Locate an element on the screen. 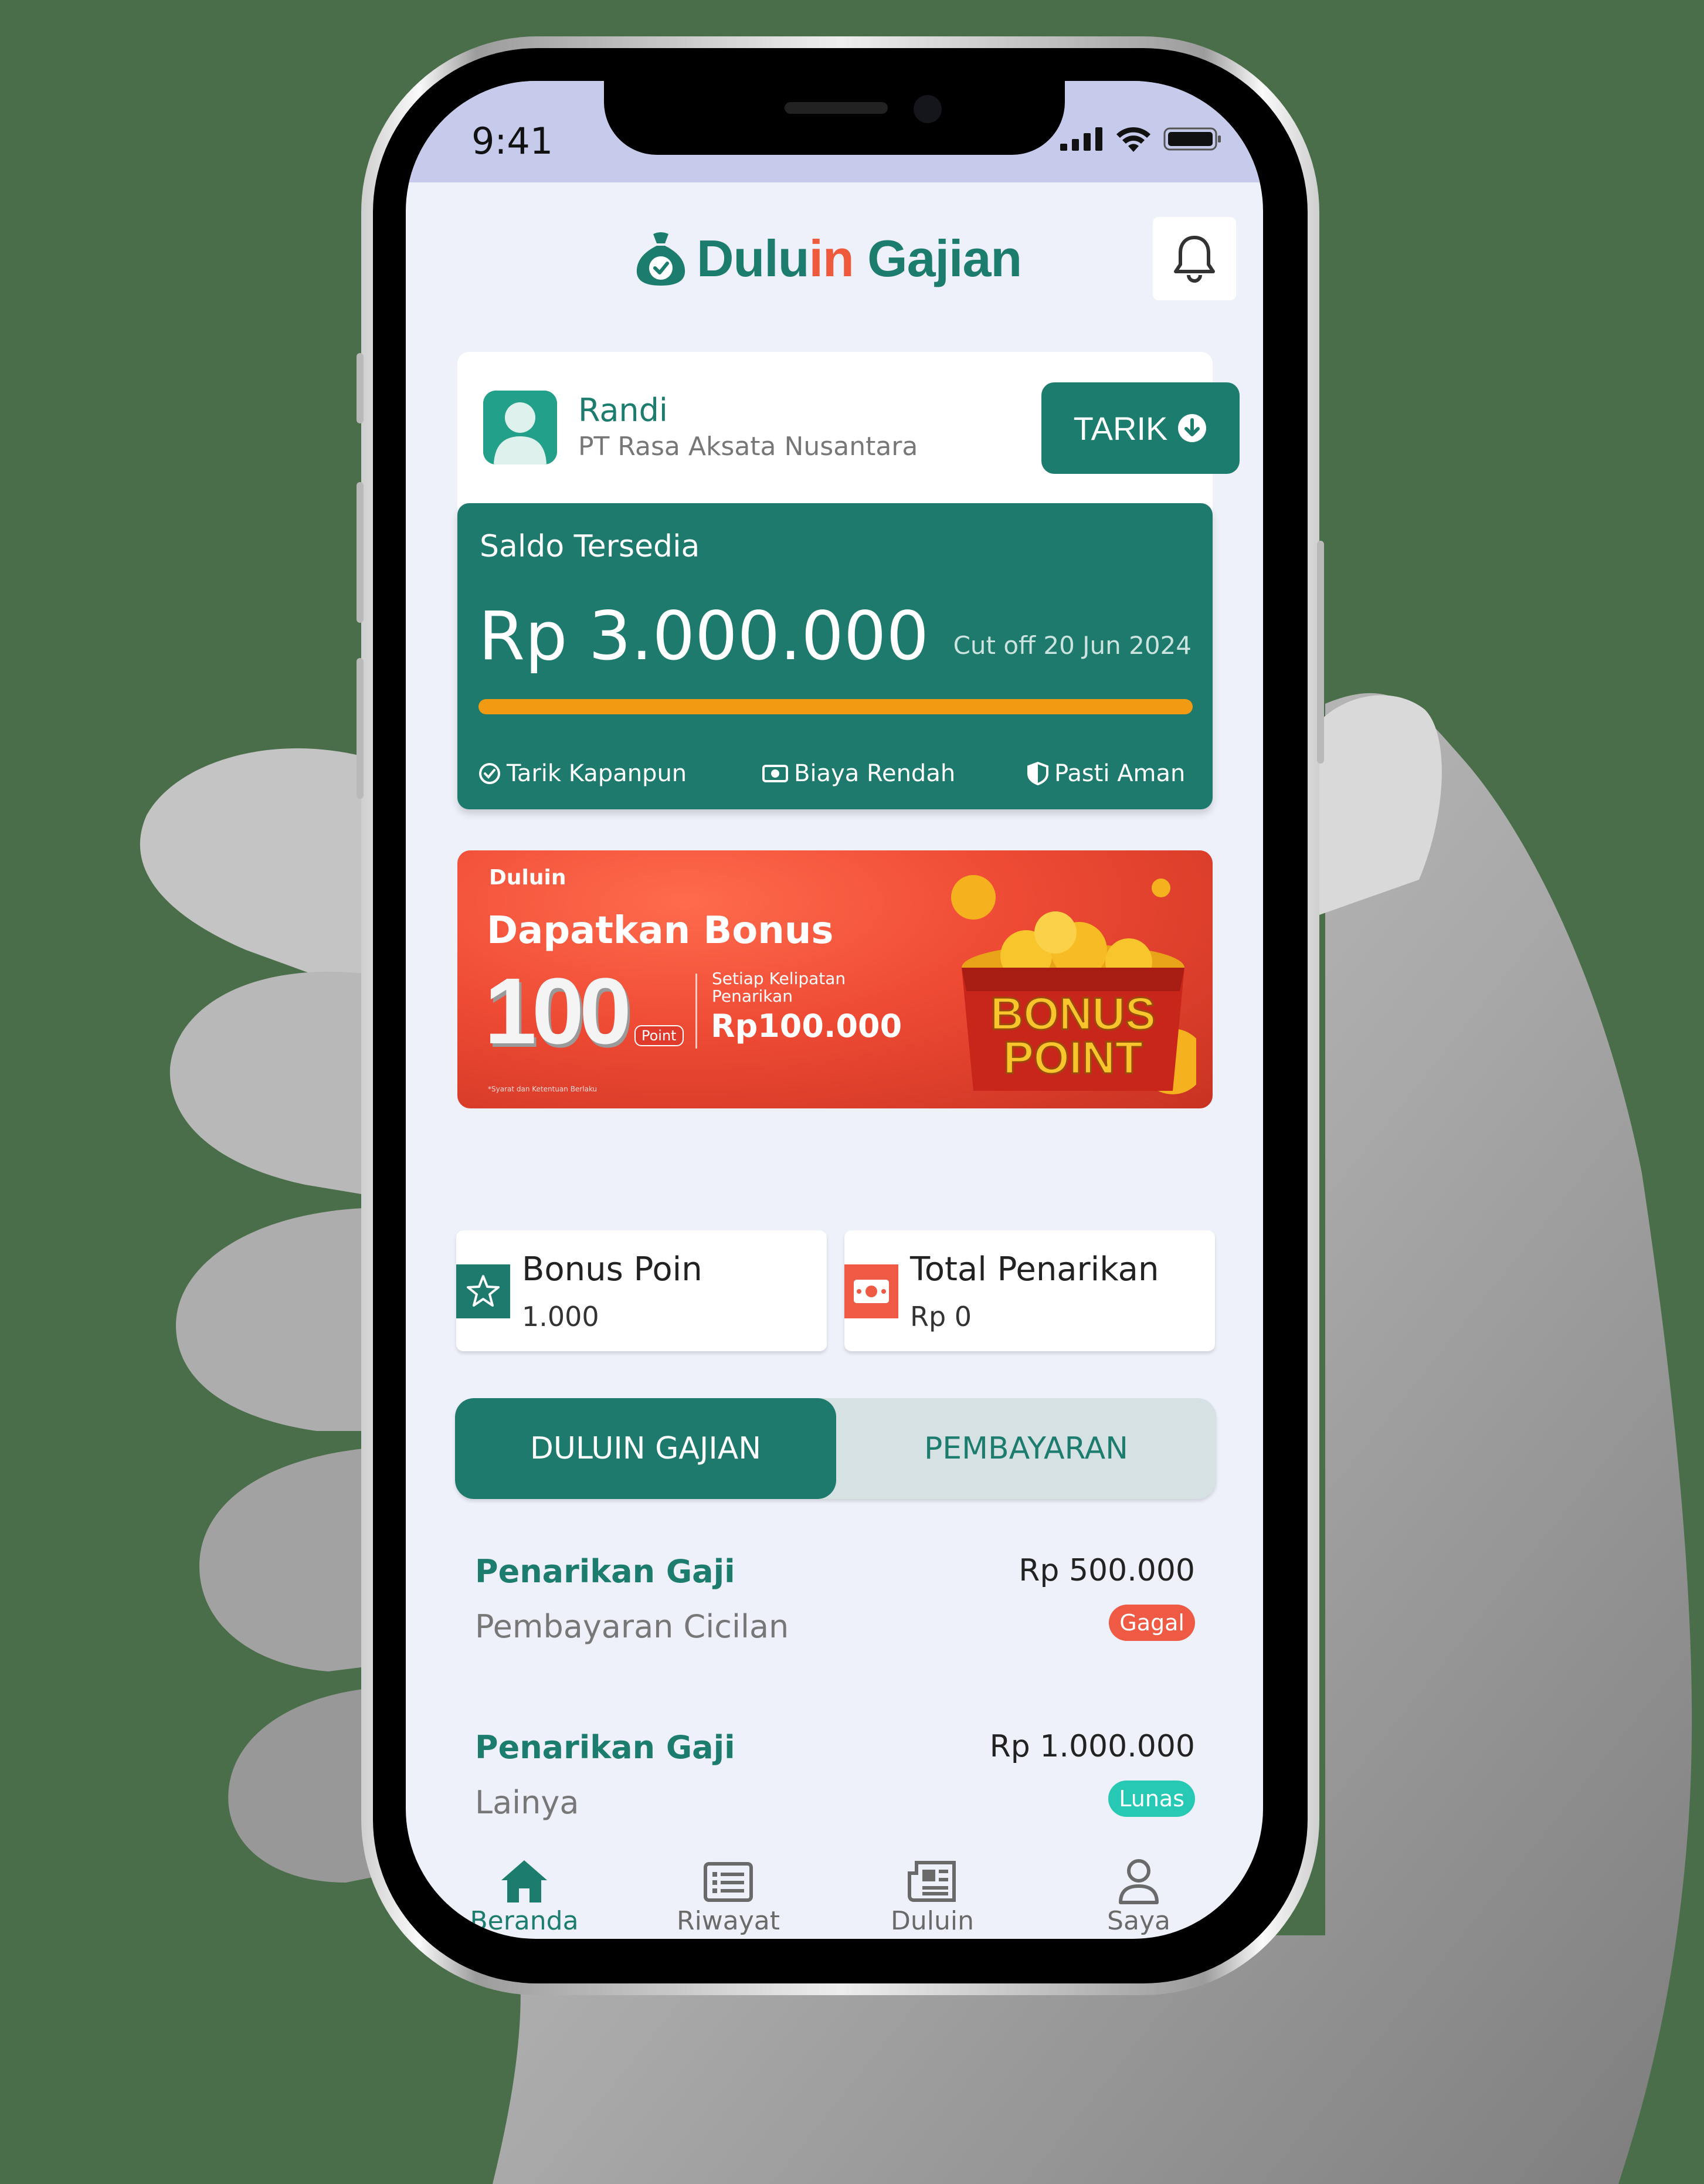 The width and height of the screenshot is (1704, 2184). stat-title: Bonus Poin is located at coordinates (612, 1269).